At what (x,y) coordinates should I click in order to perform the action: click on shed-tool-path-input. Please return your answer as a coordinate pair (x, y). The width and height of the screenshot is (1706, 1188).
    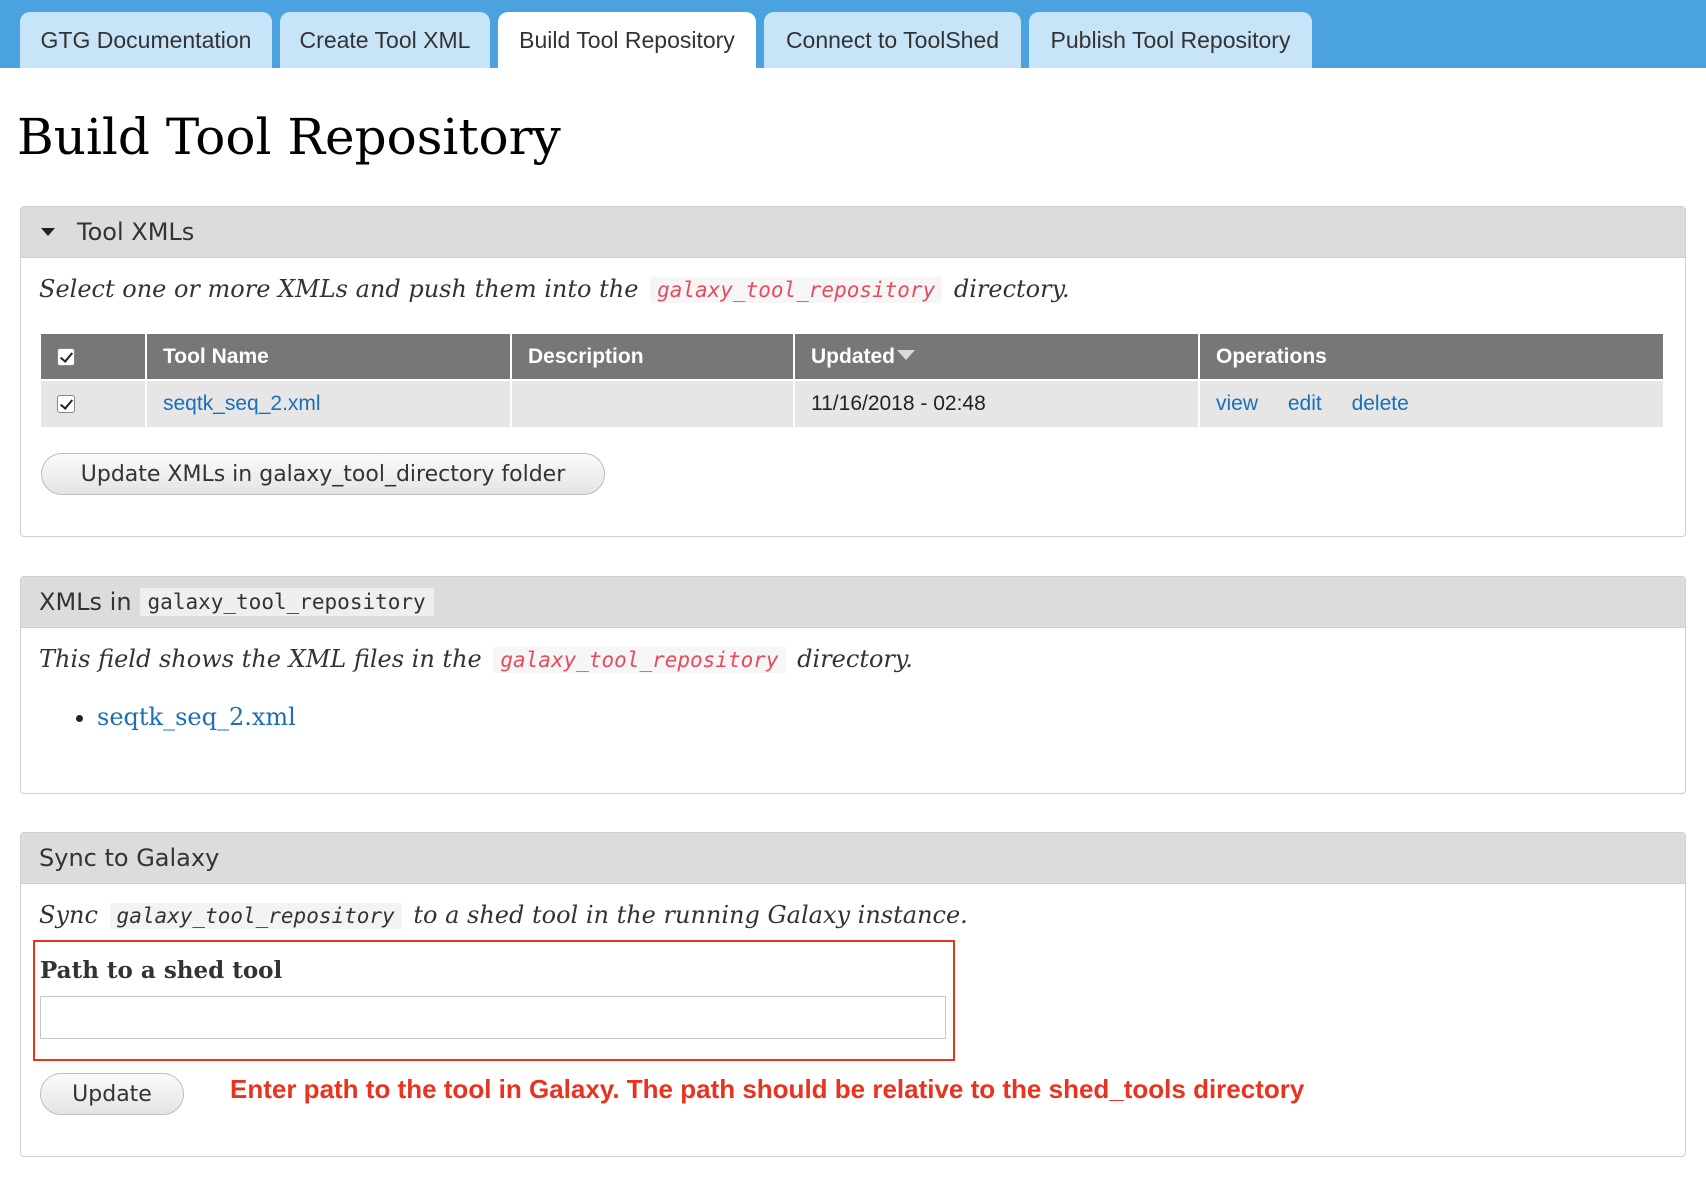
    Looking at the image, I should click on (493, 1017).